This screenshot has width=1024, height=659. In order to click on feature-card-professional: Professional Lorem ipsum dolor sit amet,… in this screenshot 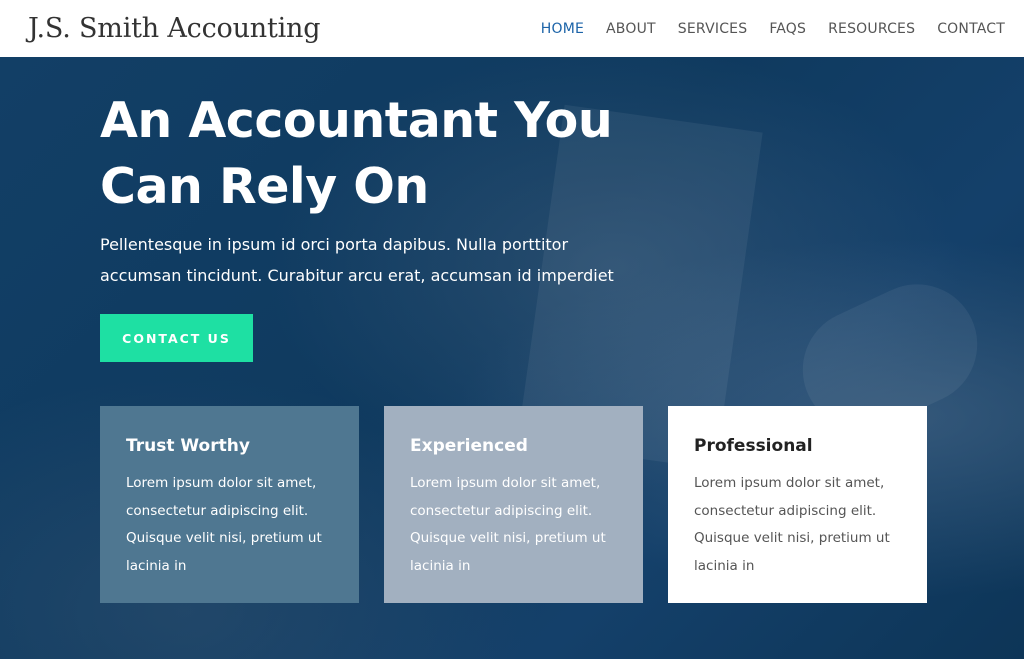, I will do `click(797, 504)`.